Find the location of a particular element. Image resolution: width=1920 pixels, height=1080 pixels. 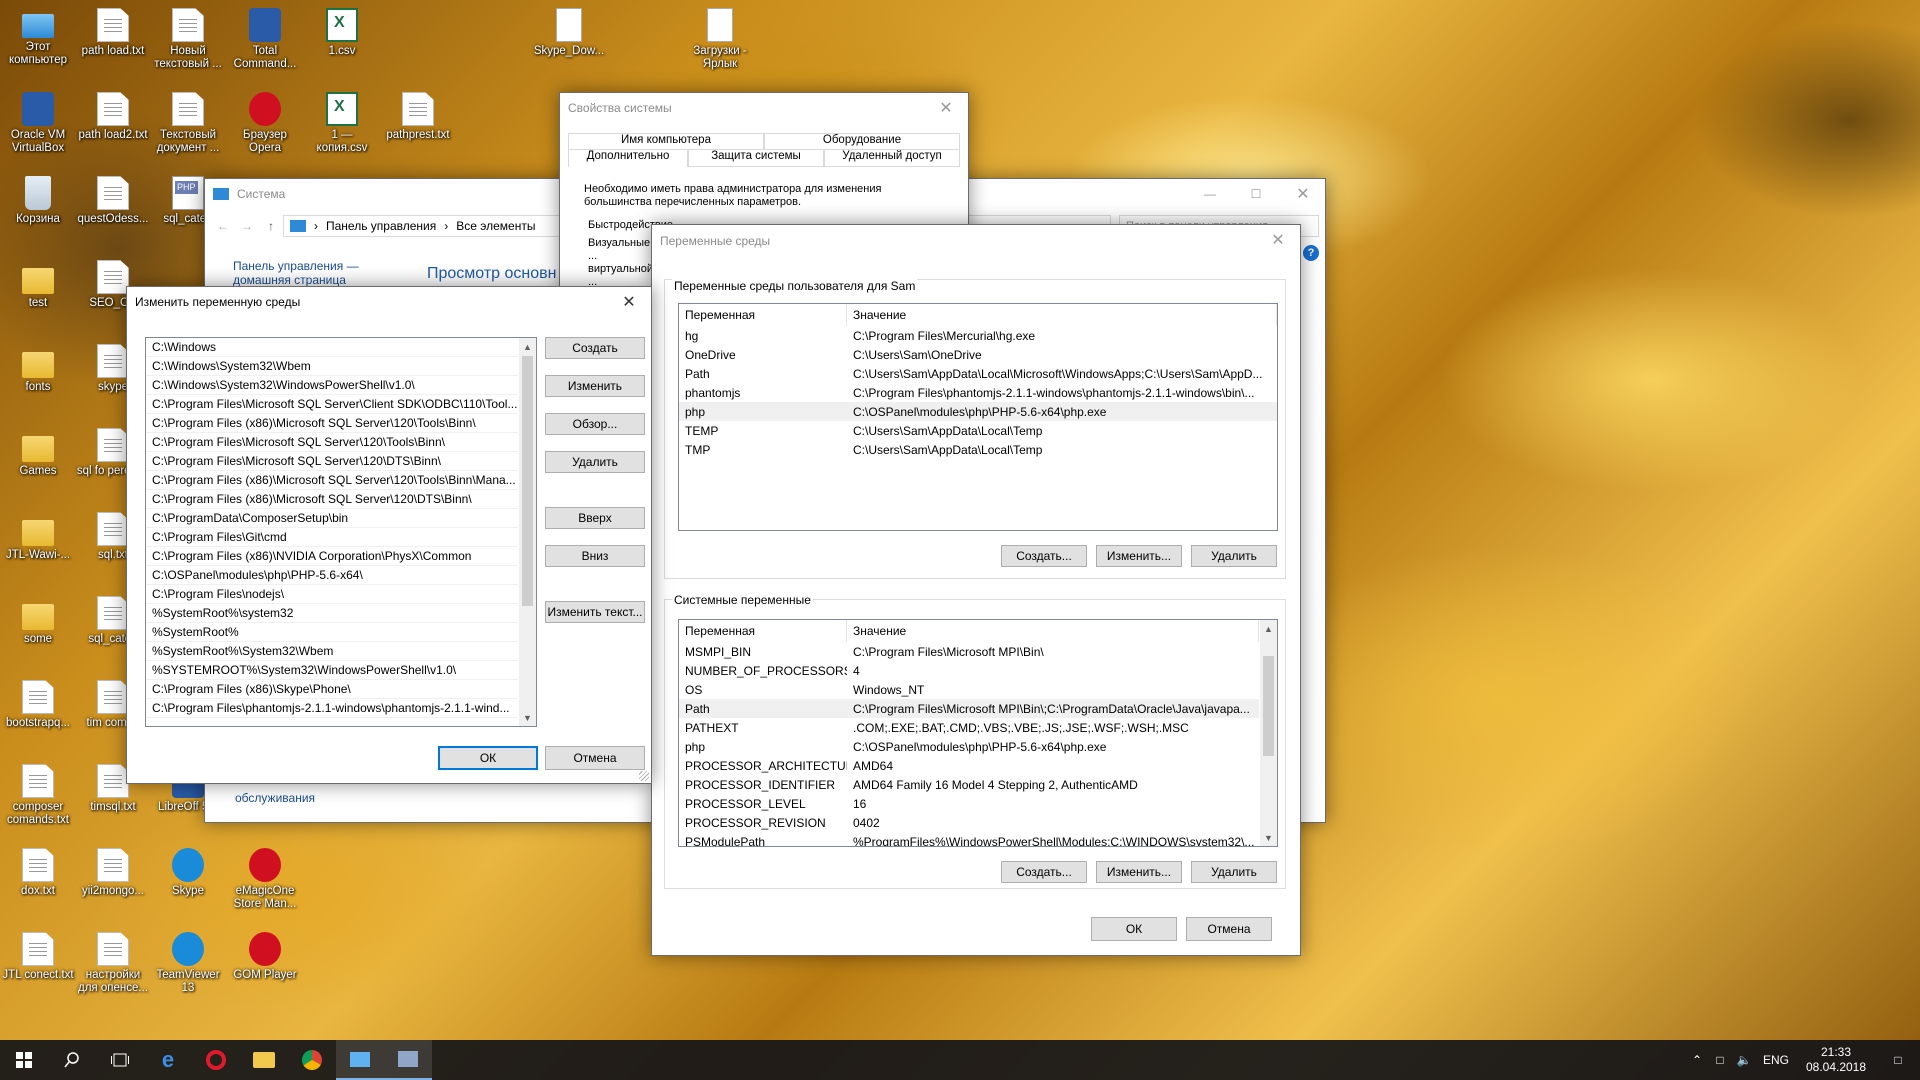

start-button is located at coordinates (24, 1060).